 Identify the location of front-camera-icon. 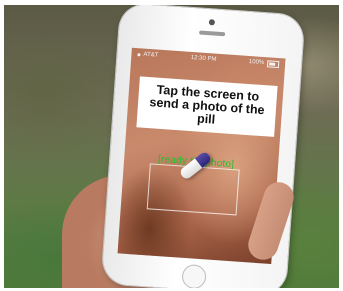
(212, 22).